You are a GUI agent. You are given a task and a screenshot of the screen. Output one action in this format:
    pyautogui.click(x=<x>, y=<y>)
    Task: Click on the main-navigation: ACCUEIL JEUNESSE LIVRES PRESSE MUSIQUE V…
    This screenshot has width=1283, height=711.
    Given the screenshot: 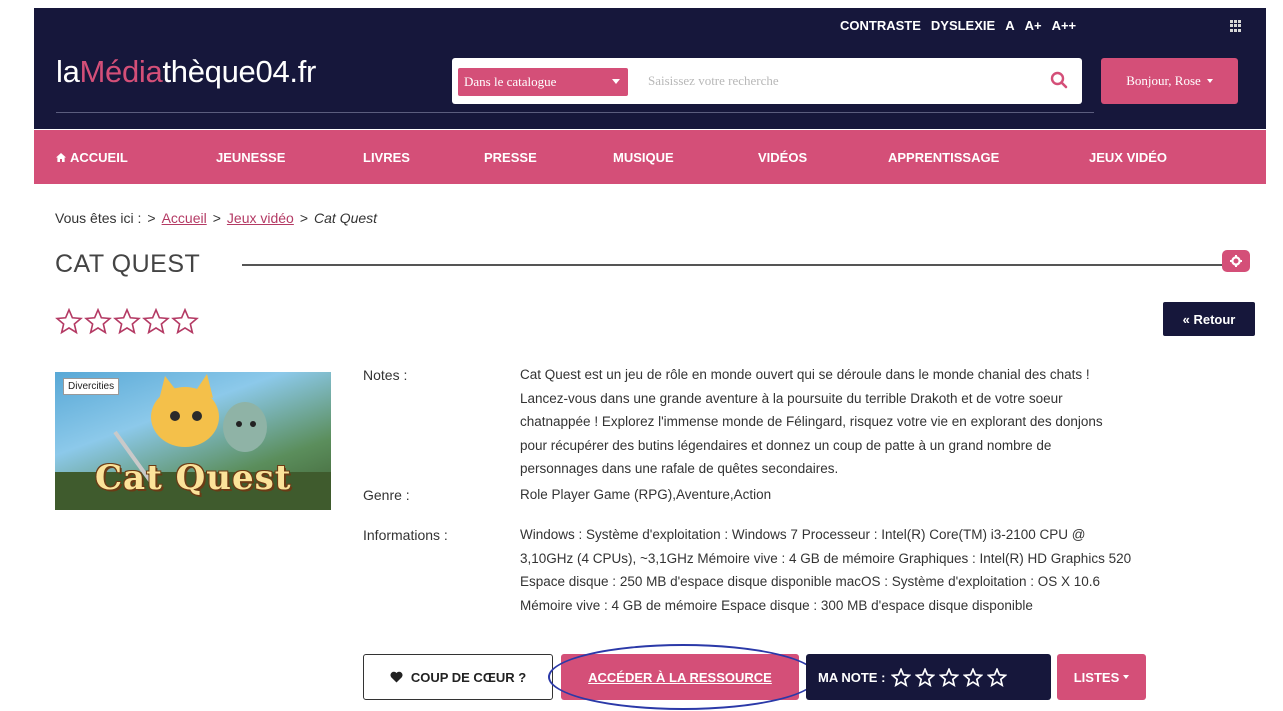 What is the action you would take?
    pyautogui.click(x=650, y=157)
    